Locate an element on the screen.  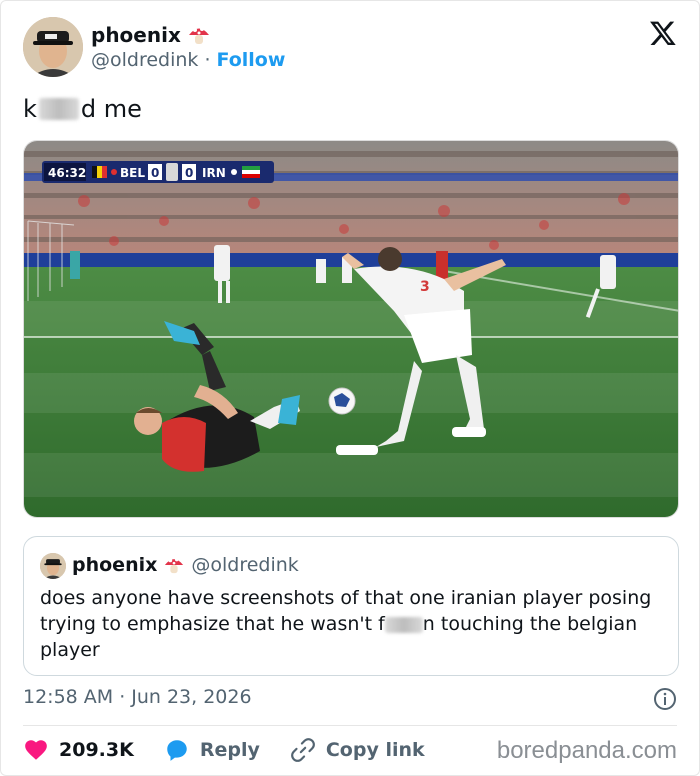
scorebug-away-score: 0 is located at coordinates (189, 173).